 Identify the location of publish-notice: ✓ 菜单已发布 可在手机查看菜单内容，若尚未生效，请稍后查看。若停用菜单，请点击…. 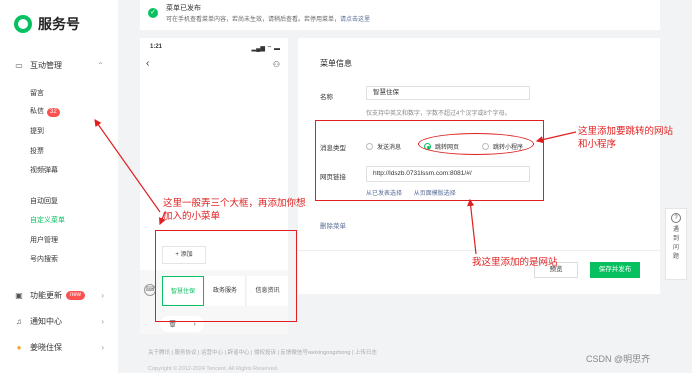
(400, 15).